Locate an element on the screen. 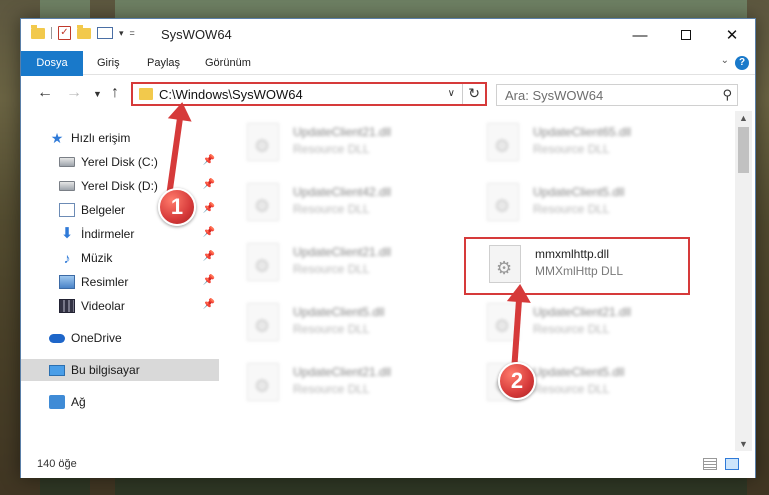  sidebar-item-label: İndirmeler is located at coordinates (108, 234).